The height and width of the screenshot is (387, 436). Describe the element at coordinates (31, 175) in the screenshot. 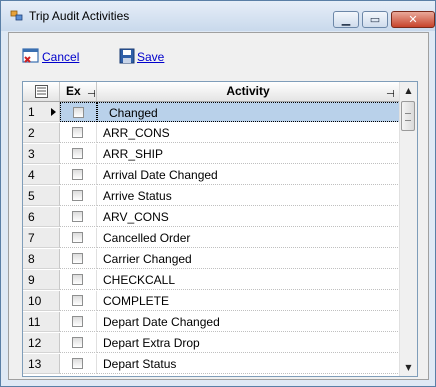

I see `row-number-label: 4` at that location.